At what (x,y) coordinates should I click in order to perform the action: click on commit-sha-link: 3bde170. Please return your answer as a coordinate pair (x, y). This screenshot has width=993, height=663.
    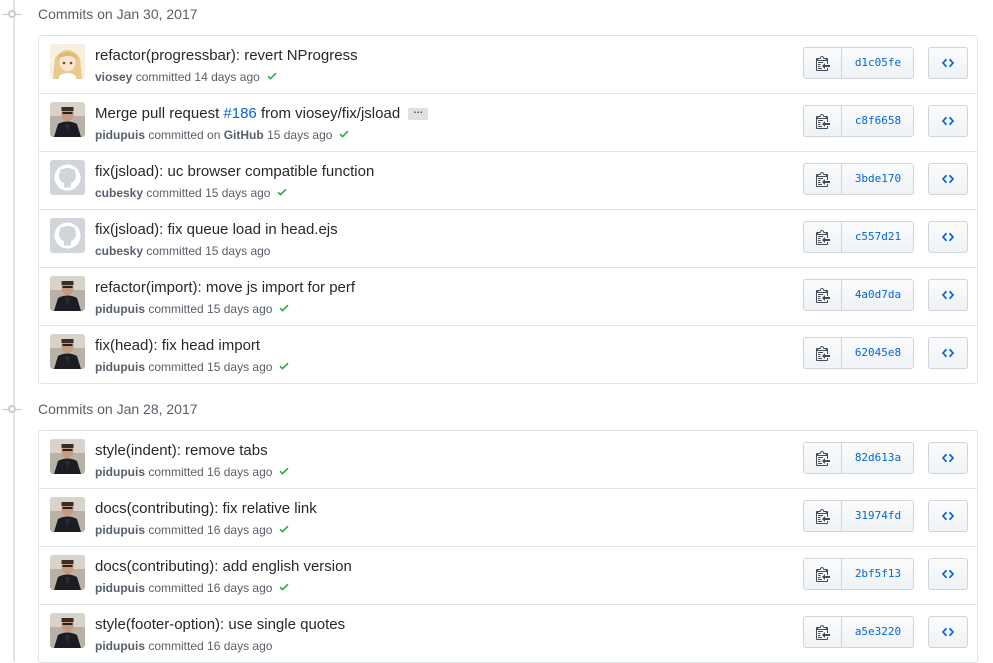
    Looking at the image, I should click on (878, 179).